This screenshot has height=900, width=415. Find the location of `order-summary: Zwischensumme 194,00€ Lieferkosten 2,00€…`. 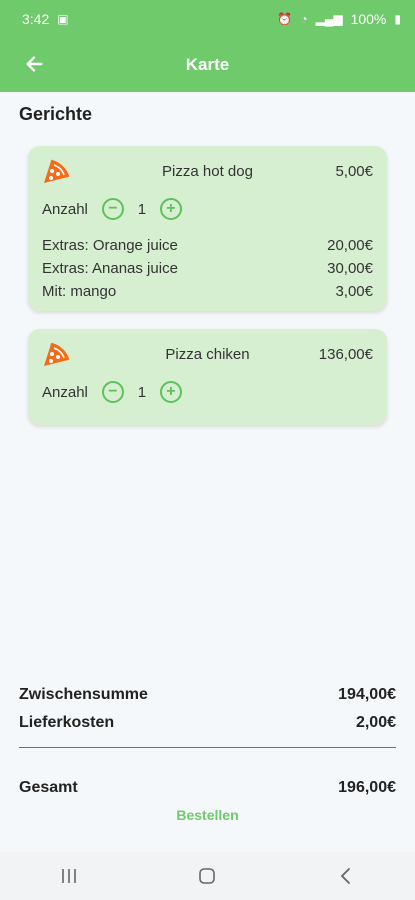

order-summary: Zwischensumme 194,00€ Lieferkosten 2,00€… is located at coordinates (207, 741).